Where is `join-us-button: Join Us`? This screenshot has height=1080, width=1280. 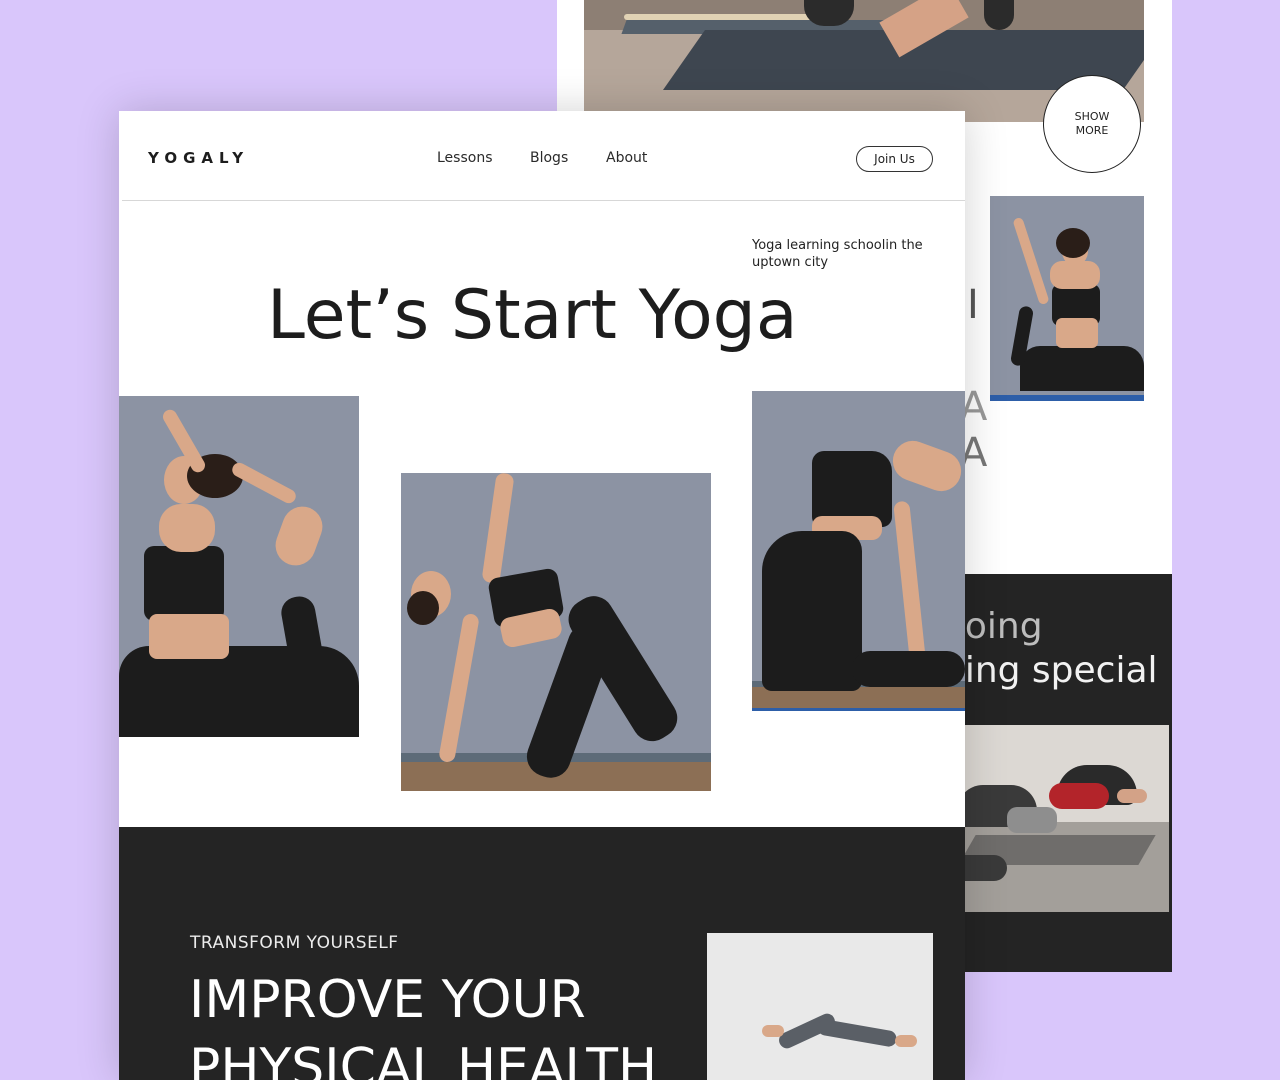
join-us-button: Join Us is located at coordinates (894, 159).